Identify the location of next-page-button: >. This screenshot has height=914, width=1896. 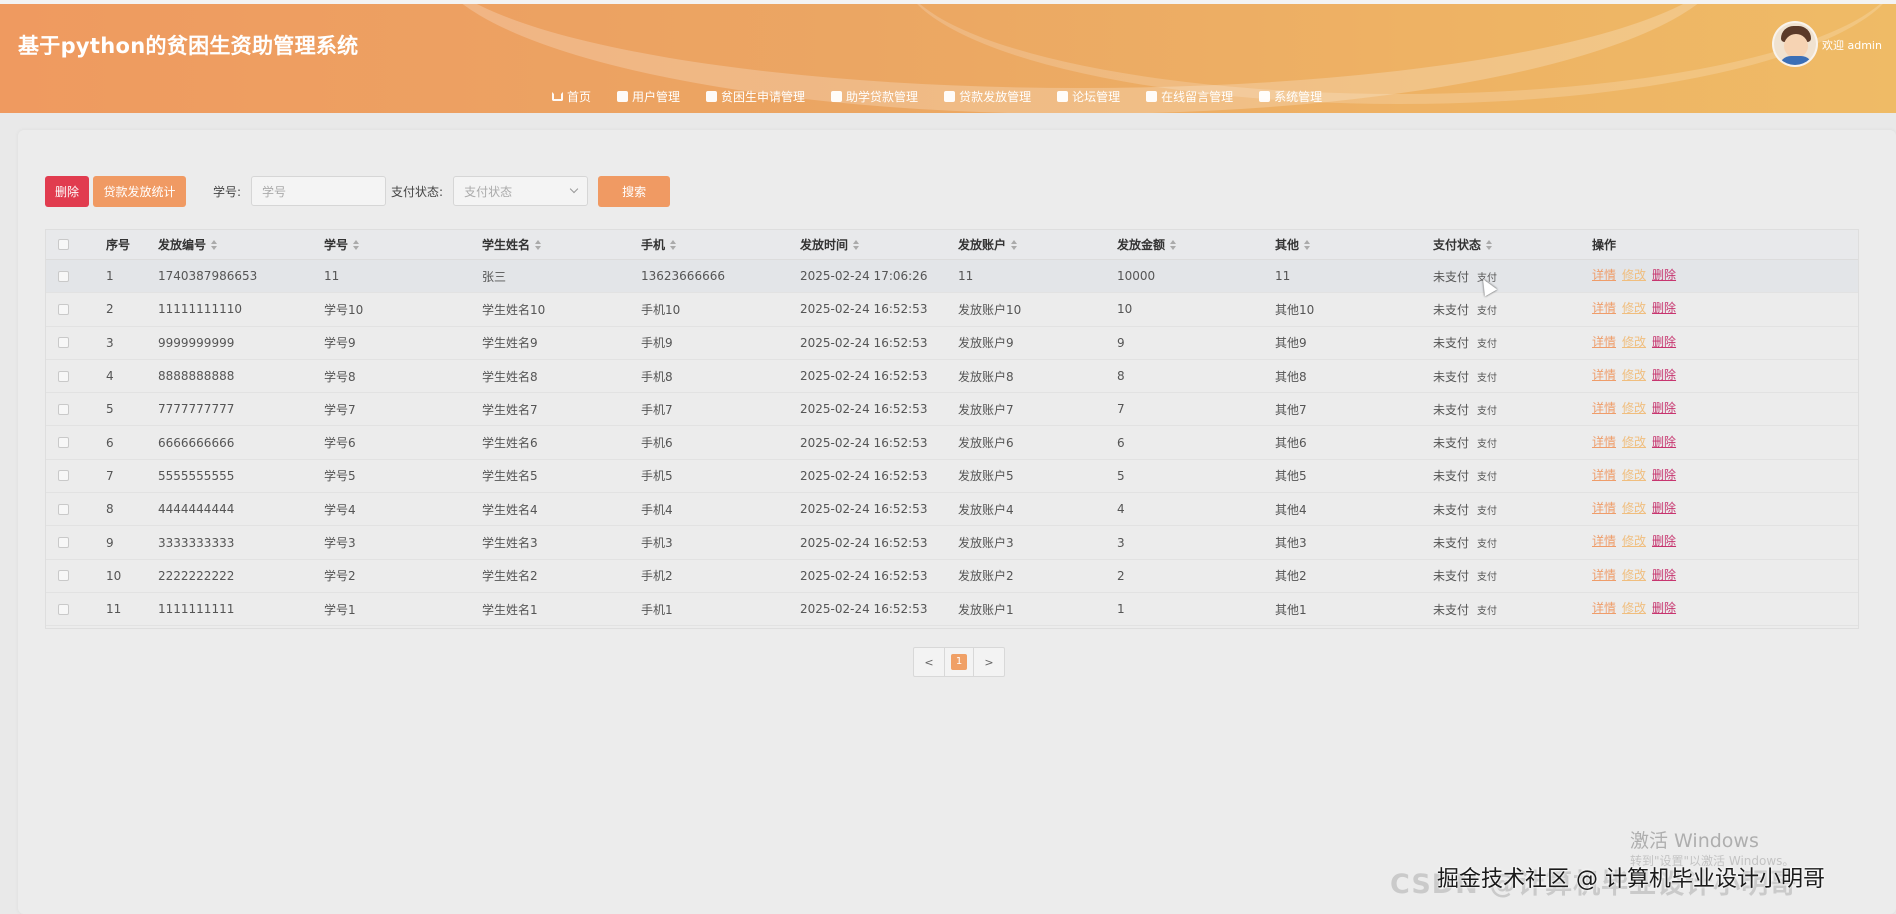
(989, 662).